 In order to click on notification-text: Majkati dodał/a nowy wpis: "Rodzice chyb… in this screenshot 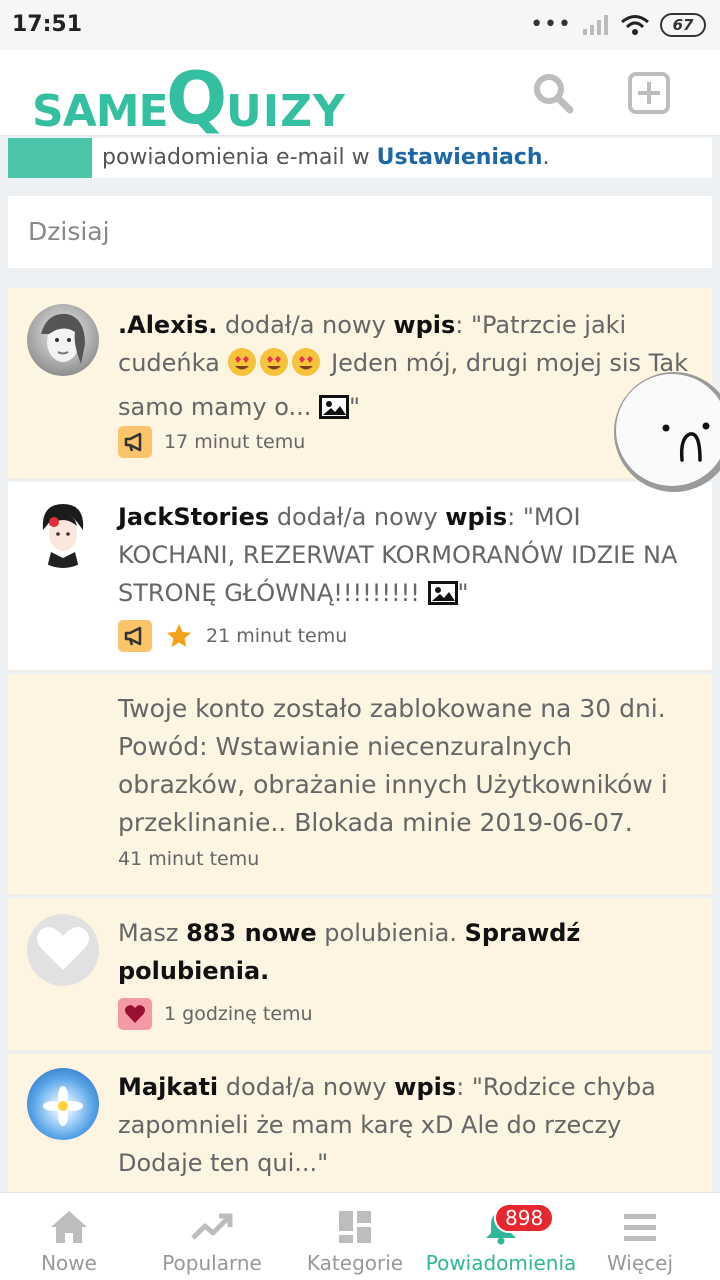, I will do `click(409, 1125)`.